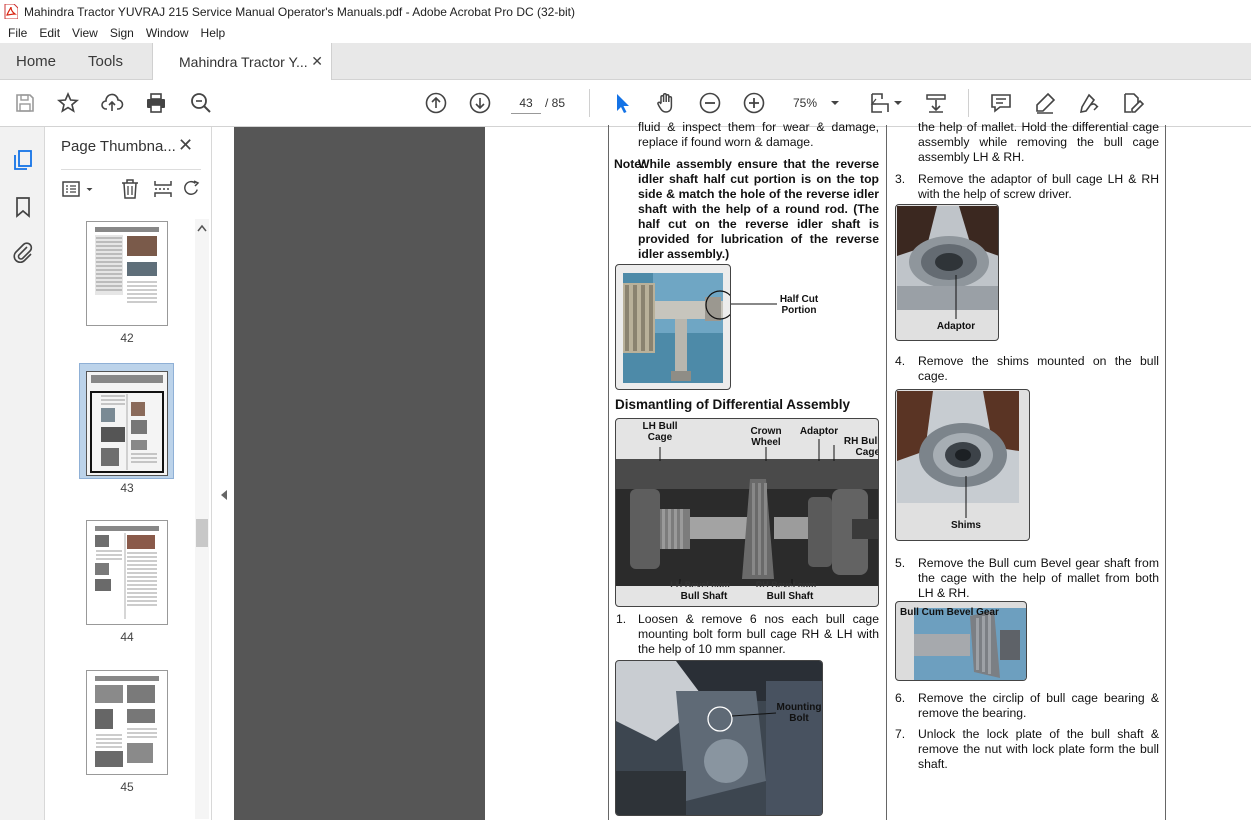  I want to click on zoom-level-input: 75%, so click(816, 103).